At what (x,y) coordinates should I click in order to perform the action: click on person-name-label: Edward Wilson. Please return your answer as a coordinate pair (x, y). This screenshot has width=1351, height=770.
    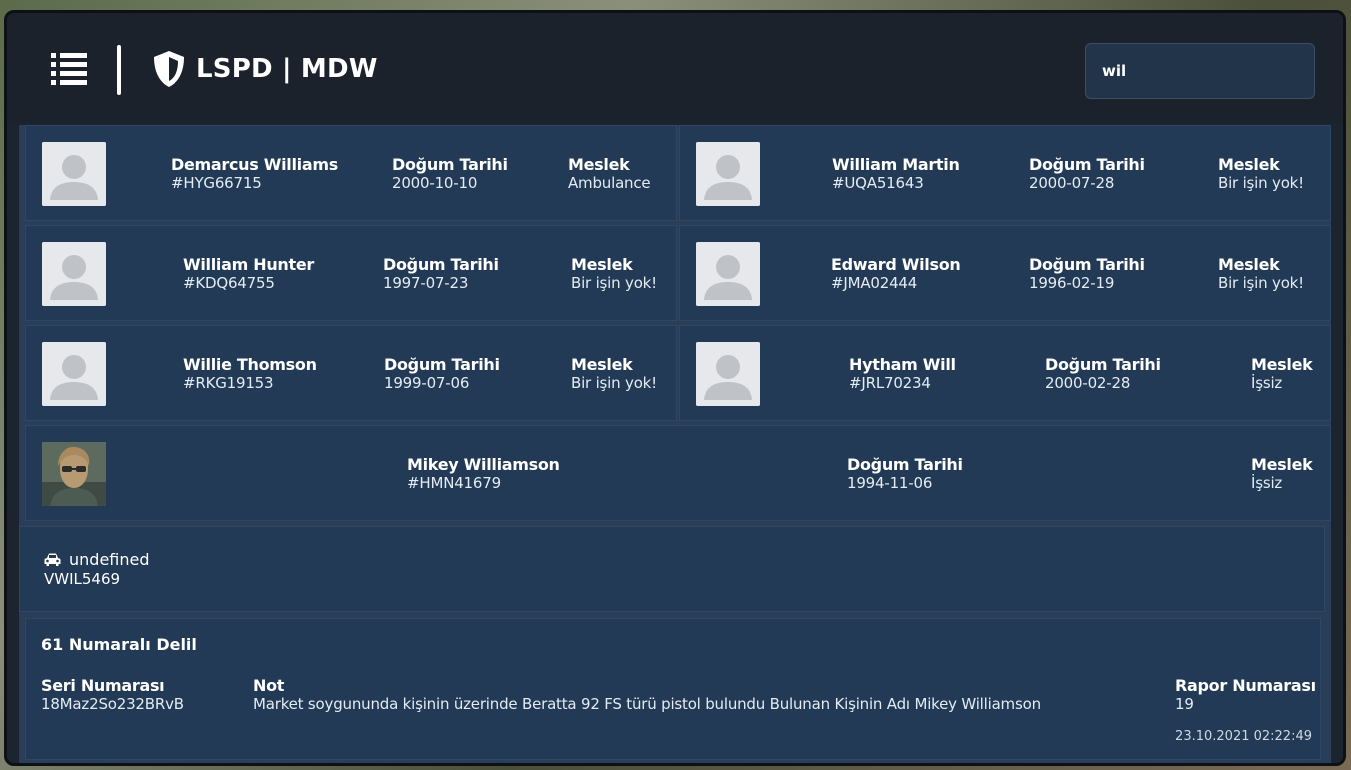
    Looking at the image, I should click on (896, 264).